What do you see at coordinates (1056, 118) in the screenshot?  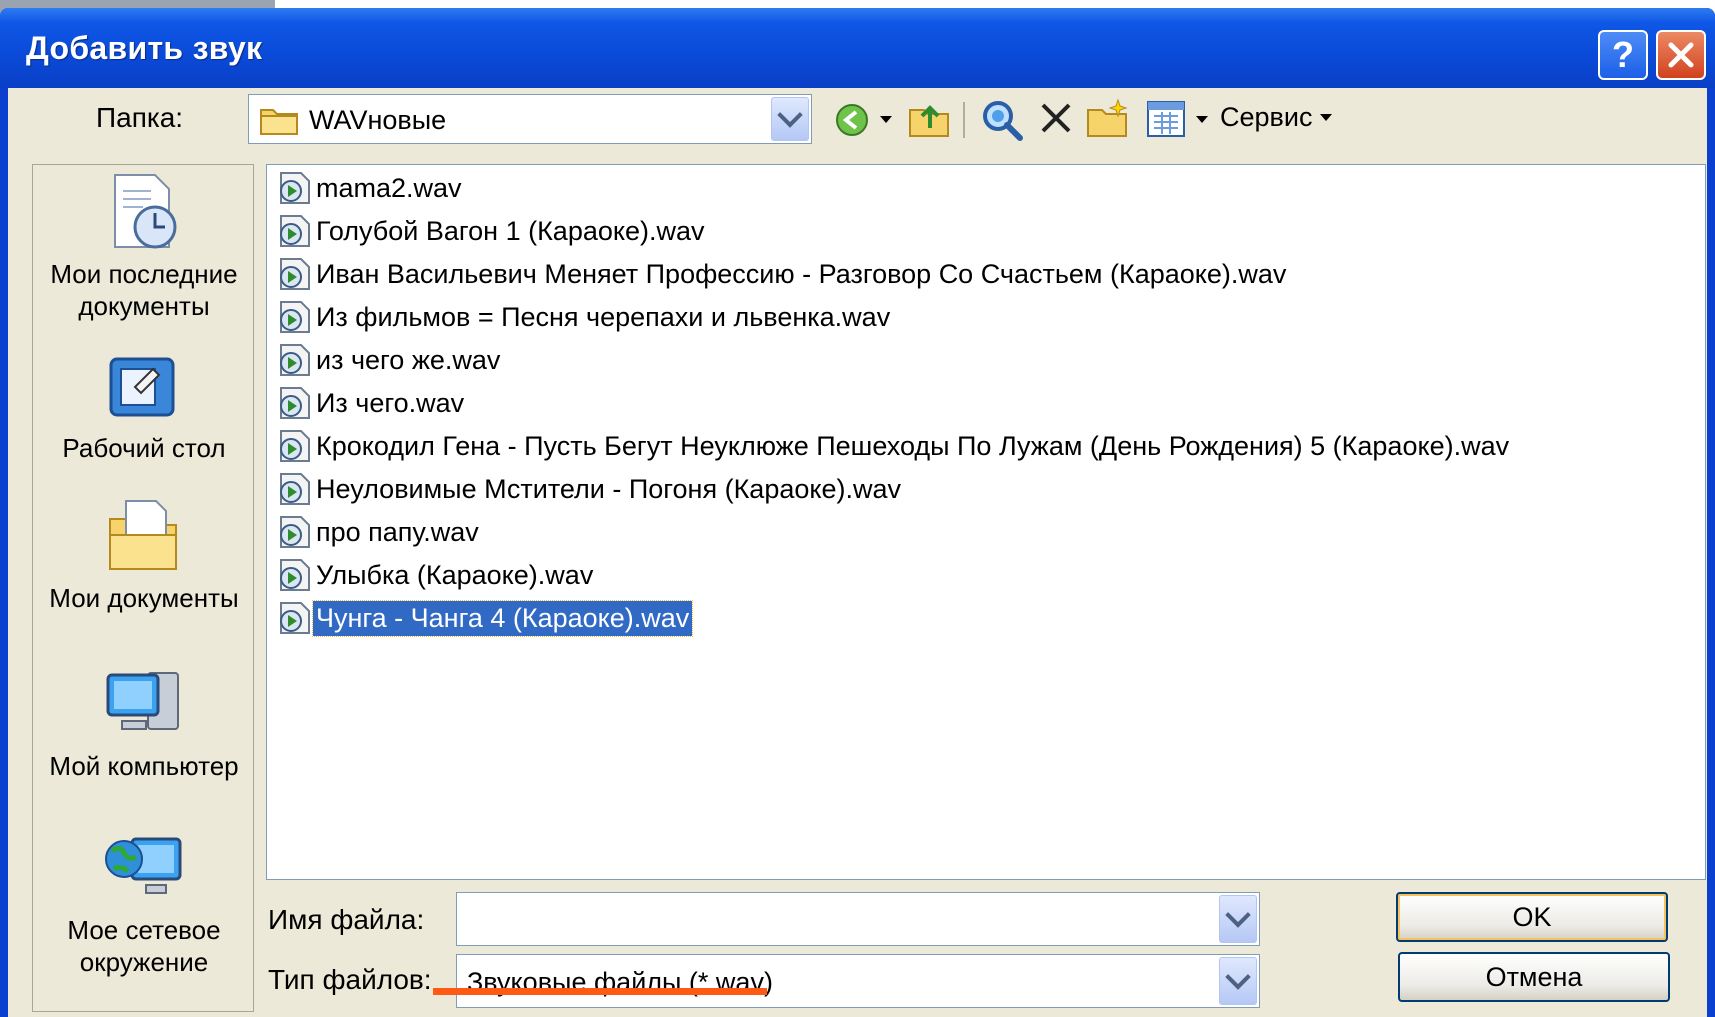 I see `delete-icon` at bounding box center [1056, 118].